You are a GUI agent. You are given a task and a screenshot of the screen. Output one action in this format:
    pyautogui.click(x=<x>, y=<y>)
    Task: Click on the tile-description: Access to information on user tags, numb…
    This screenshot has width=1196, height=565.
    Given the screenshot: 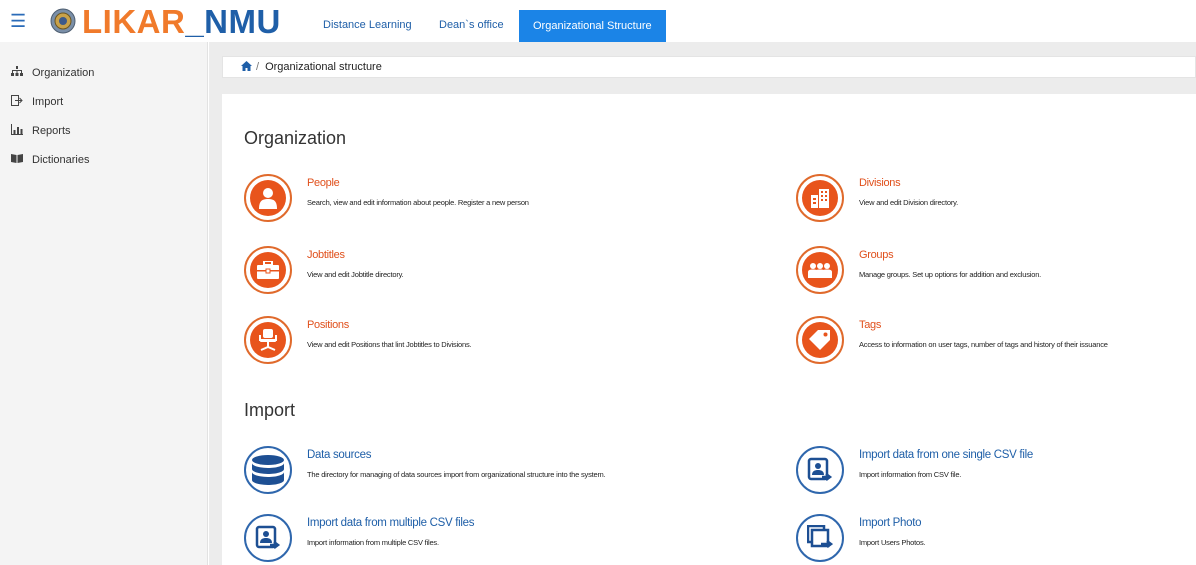 What is the action you would take?
    pyautogui.click(x=983, y=344)
    